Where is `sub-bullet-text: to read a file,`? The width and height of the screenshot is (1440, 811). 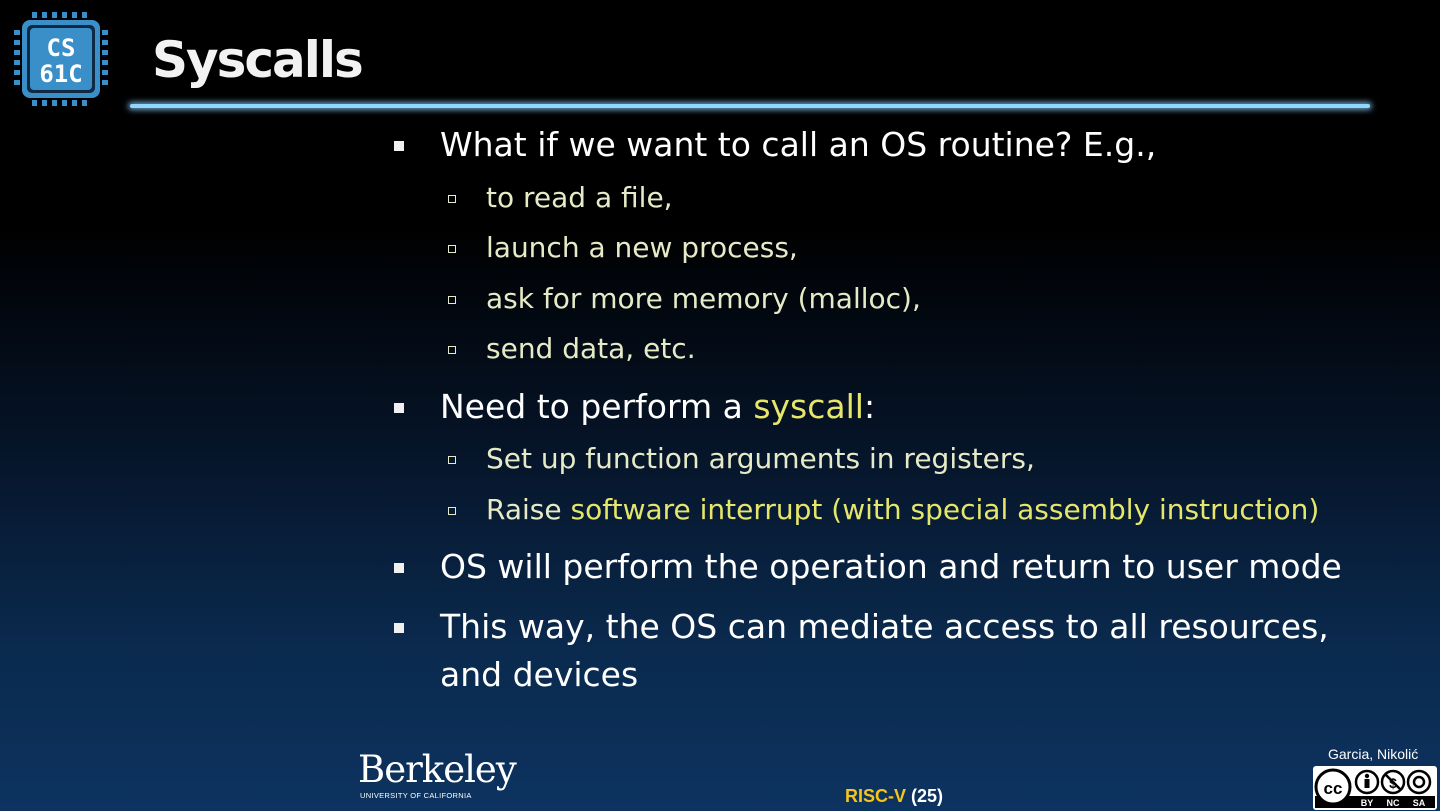
sub-bullet-text: to read a file, is located at coordinates (579, 197).